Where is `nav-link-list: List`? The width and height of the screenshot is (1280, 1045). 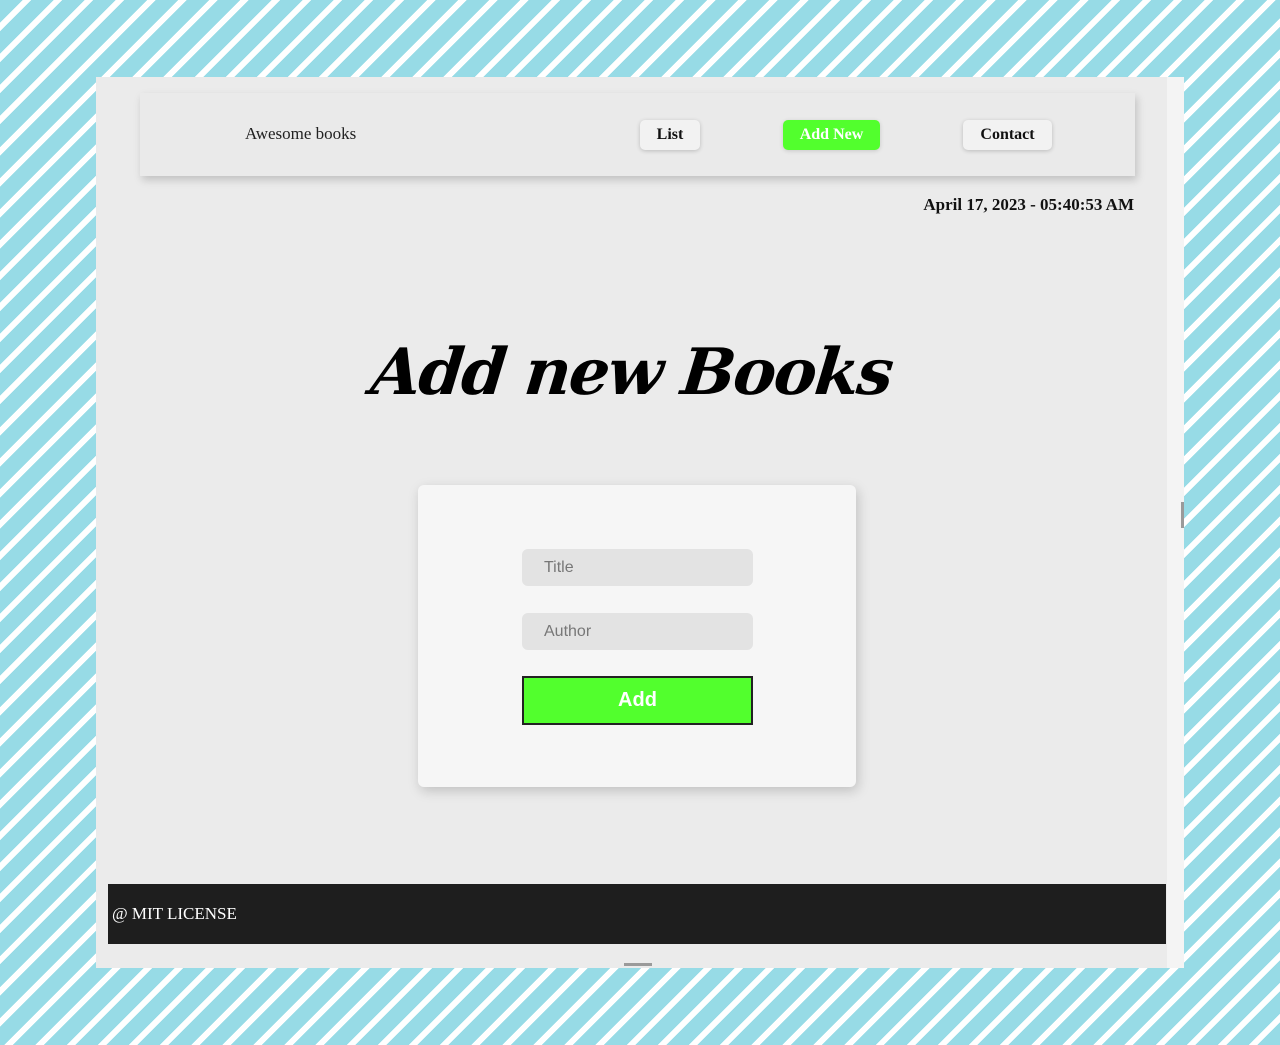 nav-link-list: List is located at coordinates (670, 135).